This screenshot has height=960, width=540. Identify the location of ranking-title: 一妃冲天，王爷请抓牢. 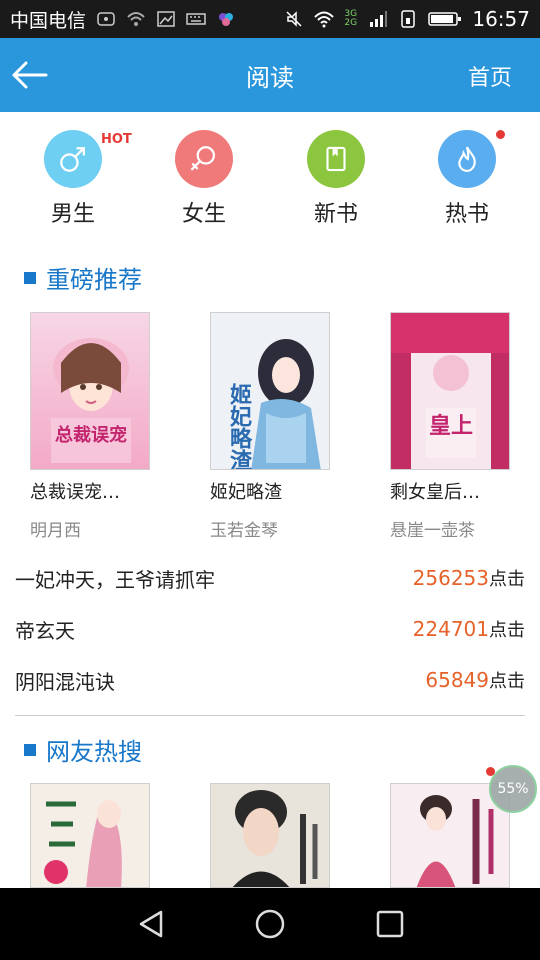
(115, 579).